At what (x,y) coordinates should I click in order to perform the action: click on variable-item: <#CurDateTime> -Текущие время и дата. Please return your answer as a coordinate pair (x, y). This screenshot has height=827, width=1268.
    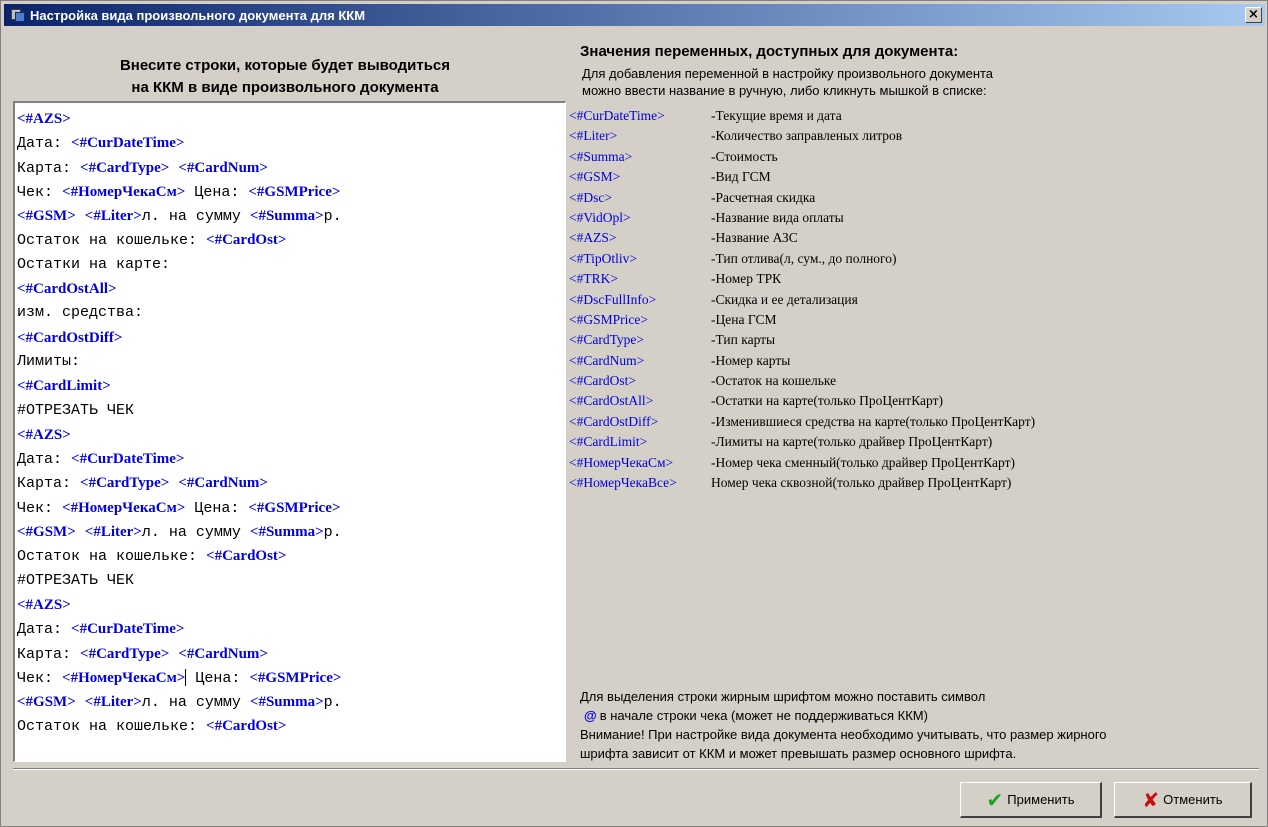
    Looking at the image, I should click on (914, 116).